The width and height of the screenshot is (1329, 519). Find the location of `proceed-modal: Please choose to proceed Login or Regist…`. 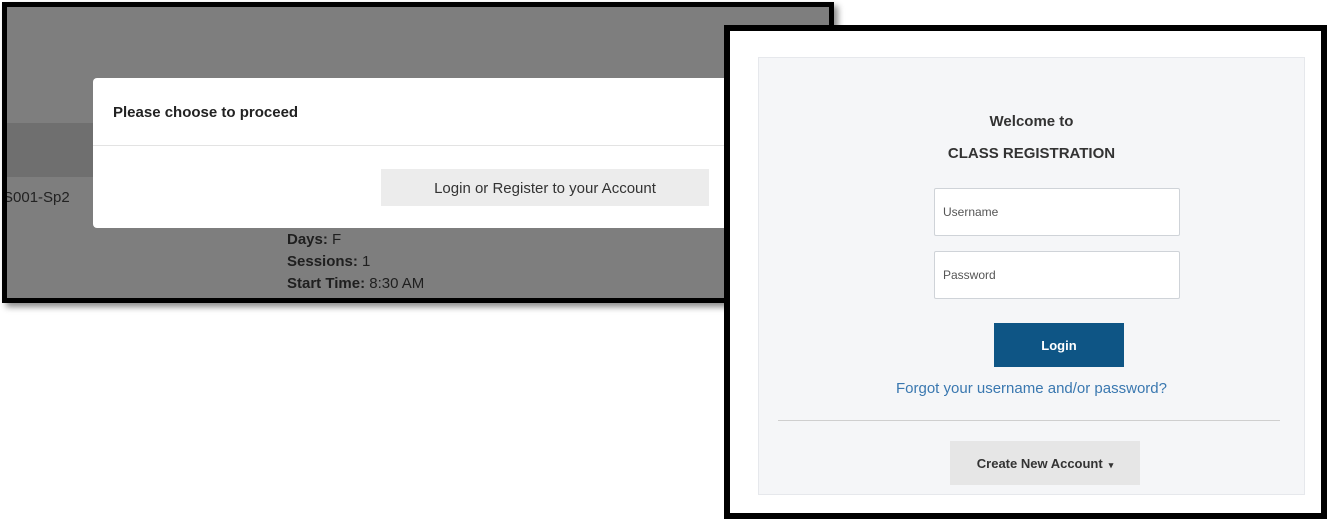

proceed-modal: Please choose to proceed Login or Regist… is located at coordinates (433, 153).